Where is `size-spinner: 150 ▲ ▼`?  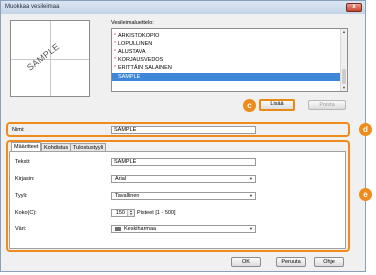 size-spinner: 150 ▲ ▼ is located at coordinates (123, 213).